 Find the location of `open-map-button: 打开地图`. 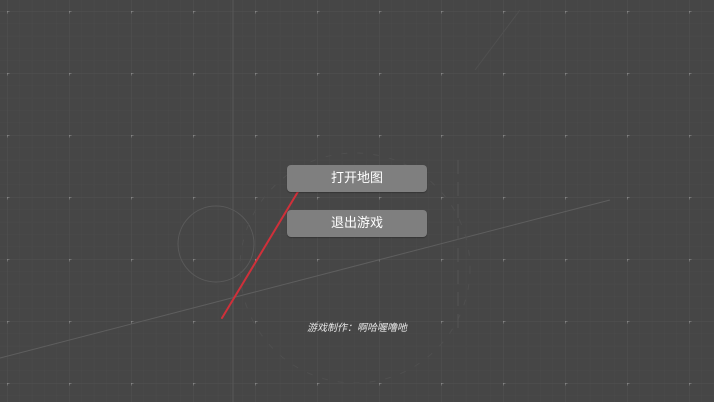

open-map-button: 打开地图 is located at coordinates (357, 178).